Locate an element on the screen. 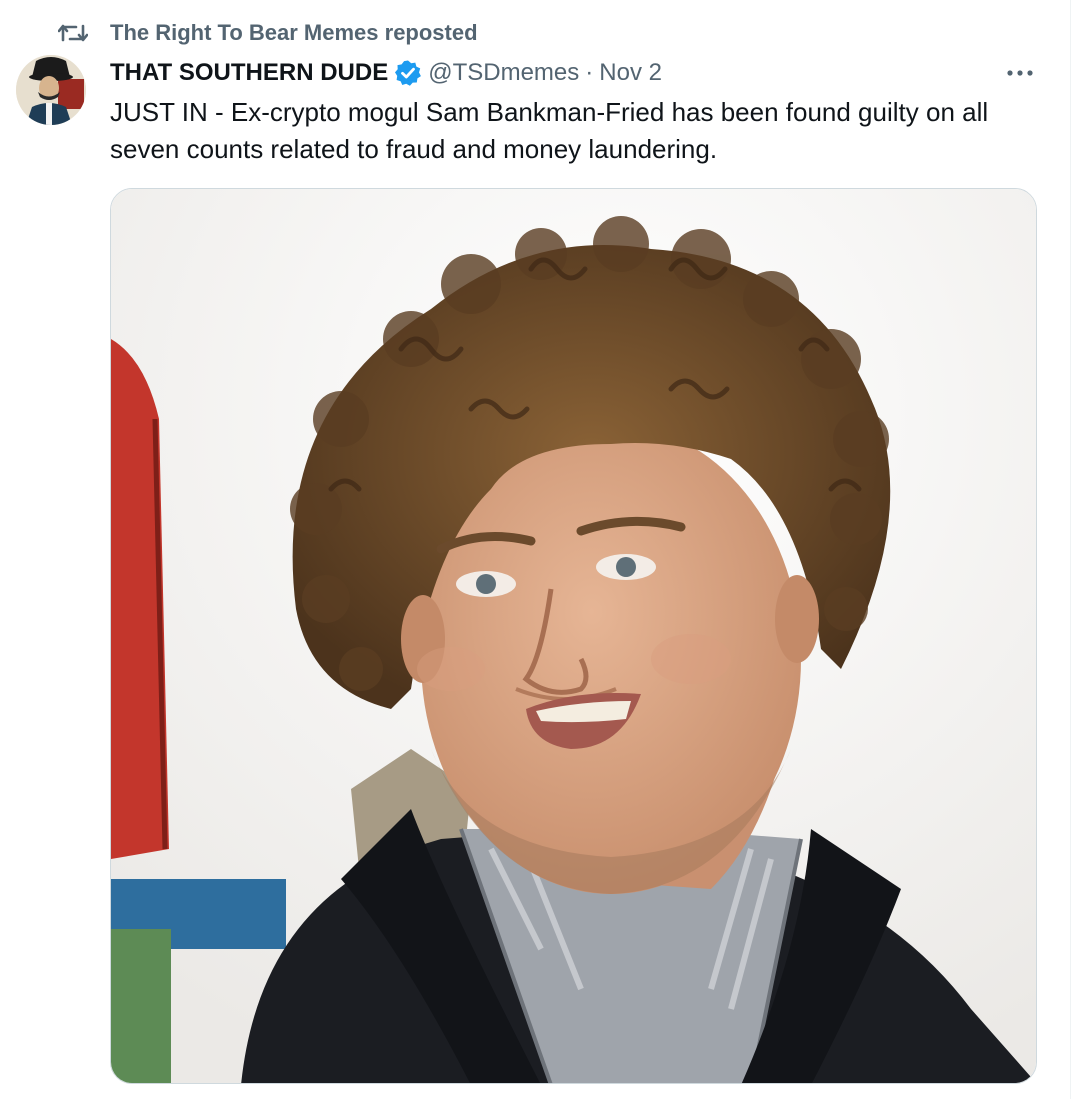 This screenshot has width=1087, height=1099. tweet-header: THAT SOUTHERN DUDE @TSDmemes · Nov 2 is located at coordinates (386, 73).